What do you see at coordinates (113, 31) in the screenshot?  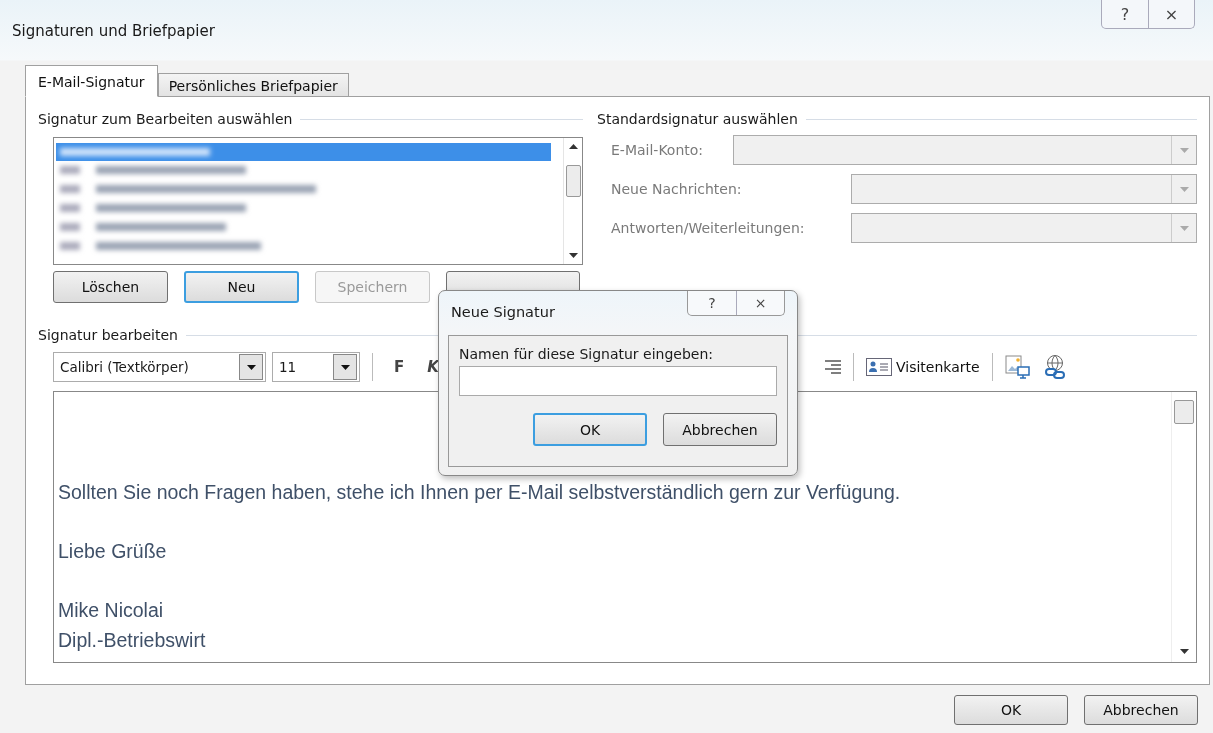 I see `window-title: Signaturen und Briefpapier` at bounding box center [113, 31].